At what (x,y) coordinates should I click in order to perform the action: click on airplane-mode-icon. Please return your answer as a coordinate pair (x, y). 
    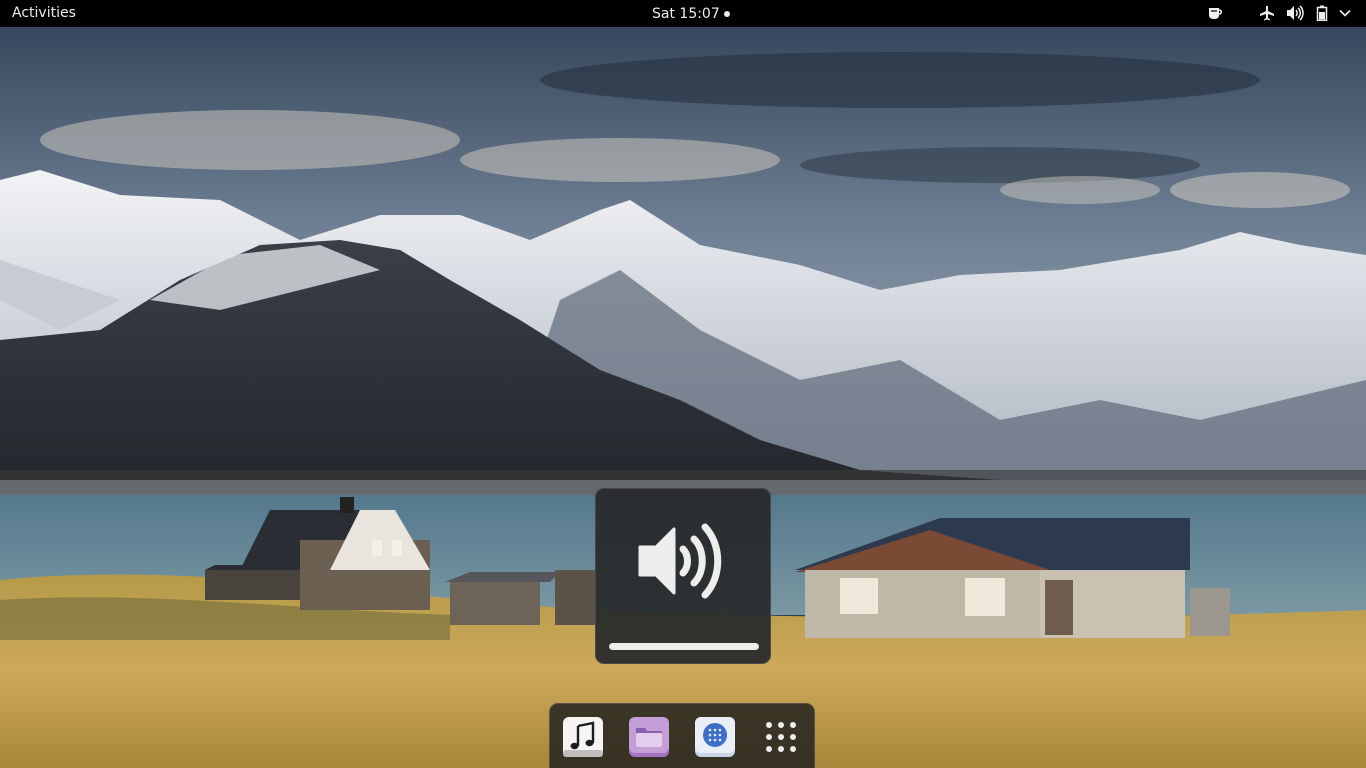
    Looking at the image, I should click on (1267, 13).